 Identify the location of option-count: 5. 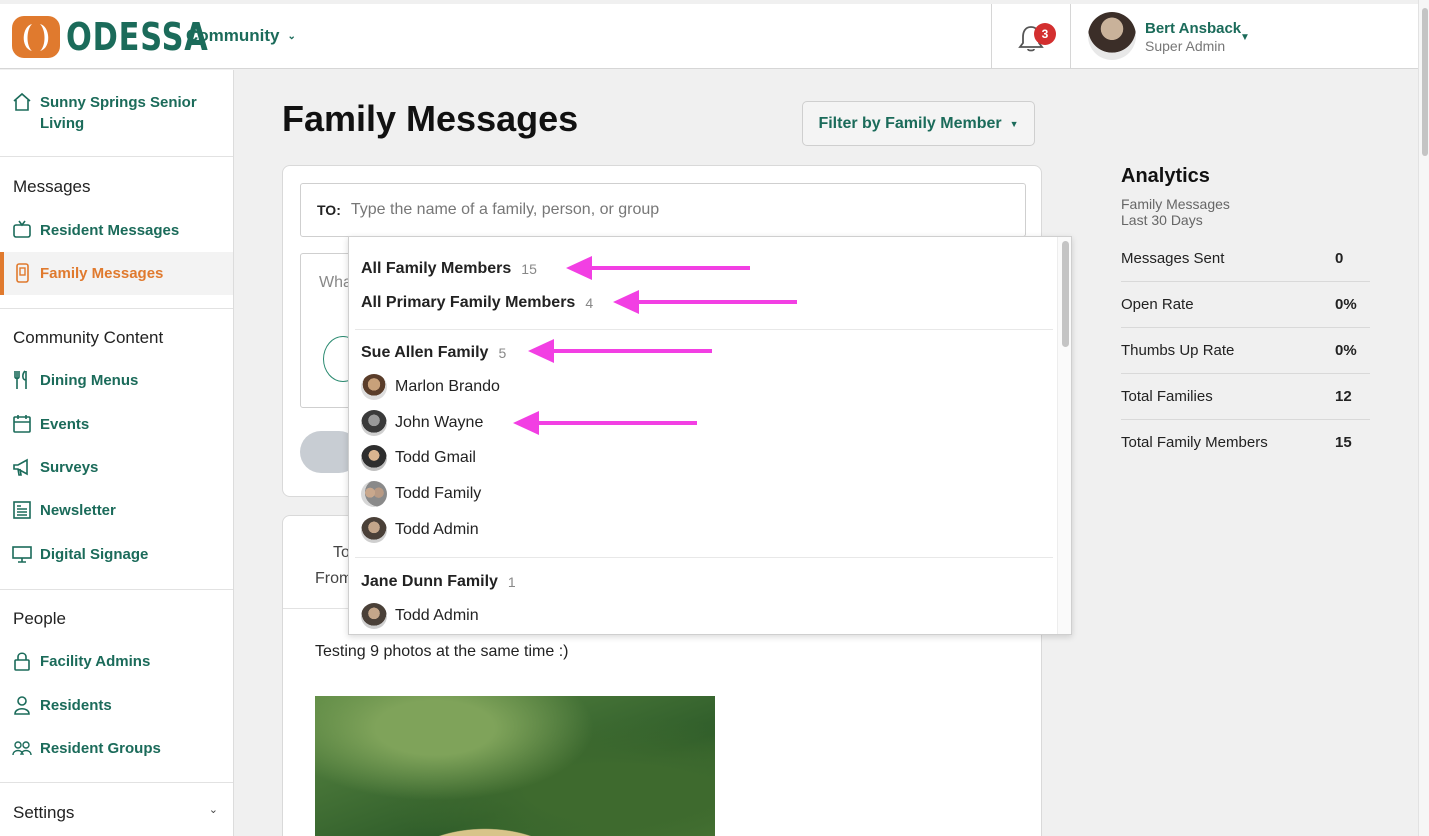
(502, 353).